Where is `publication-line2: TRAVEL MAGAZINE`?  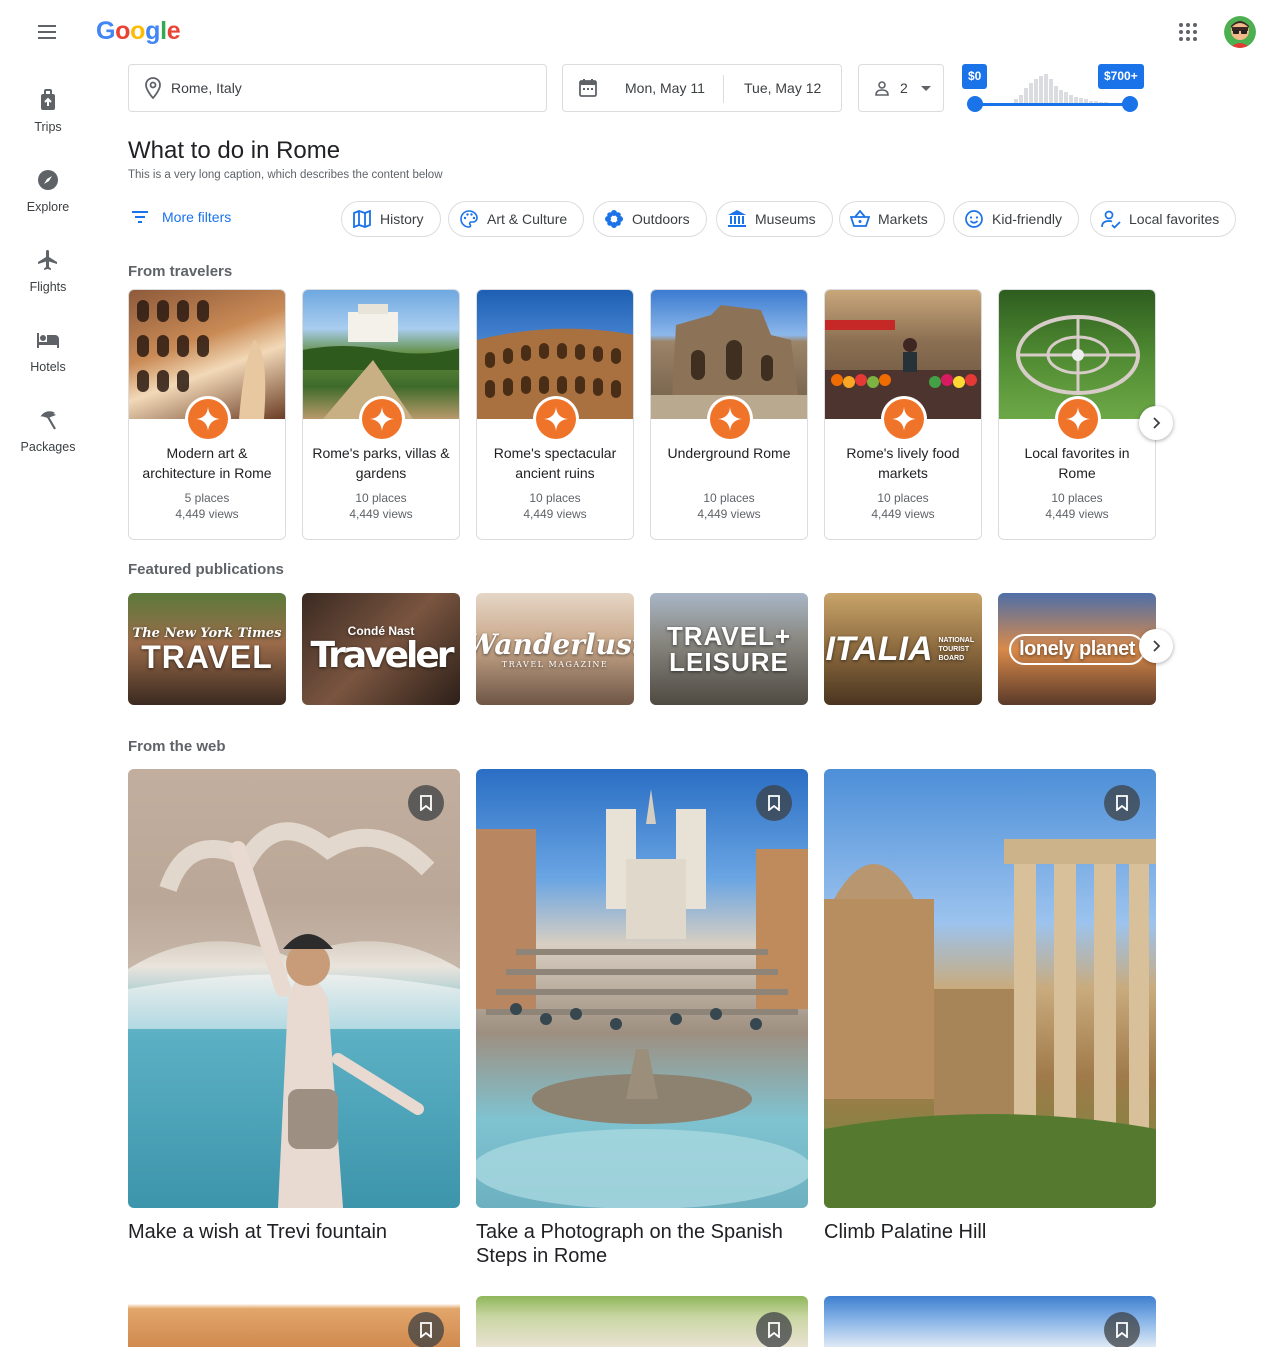
publication-line2: TRAVEL MAGAZINE is located at coordinates (555, 664).